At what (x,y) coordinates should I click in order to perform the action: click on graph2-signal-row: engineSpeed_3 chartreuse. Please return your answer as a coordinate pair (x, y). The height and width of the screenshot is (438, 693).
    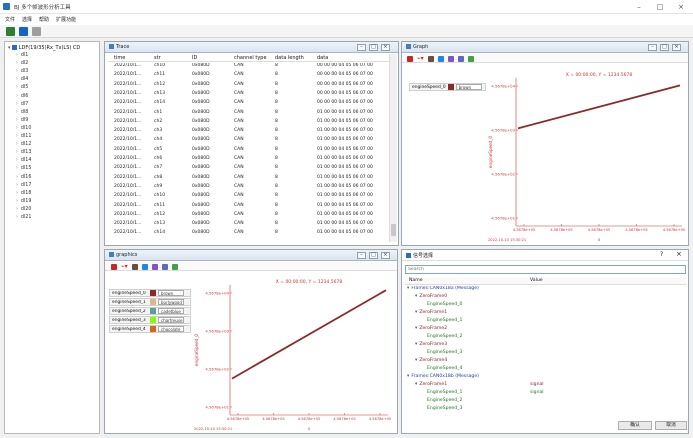
    Looking at the image, I should click on (150, 320).